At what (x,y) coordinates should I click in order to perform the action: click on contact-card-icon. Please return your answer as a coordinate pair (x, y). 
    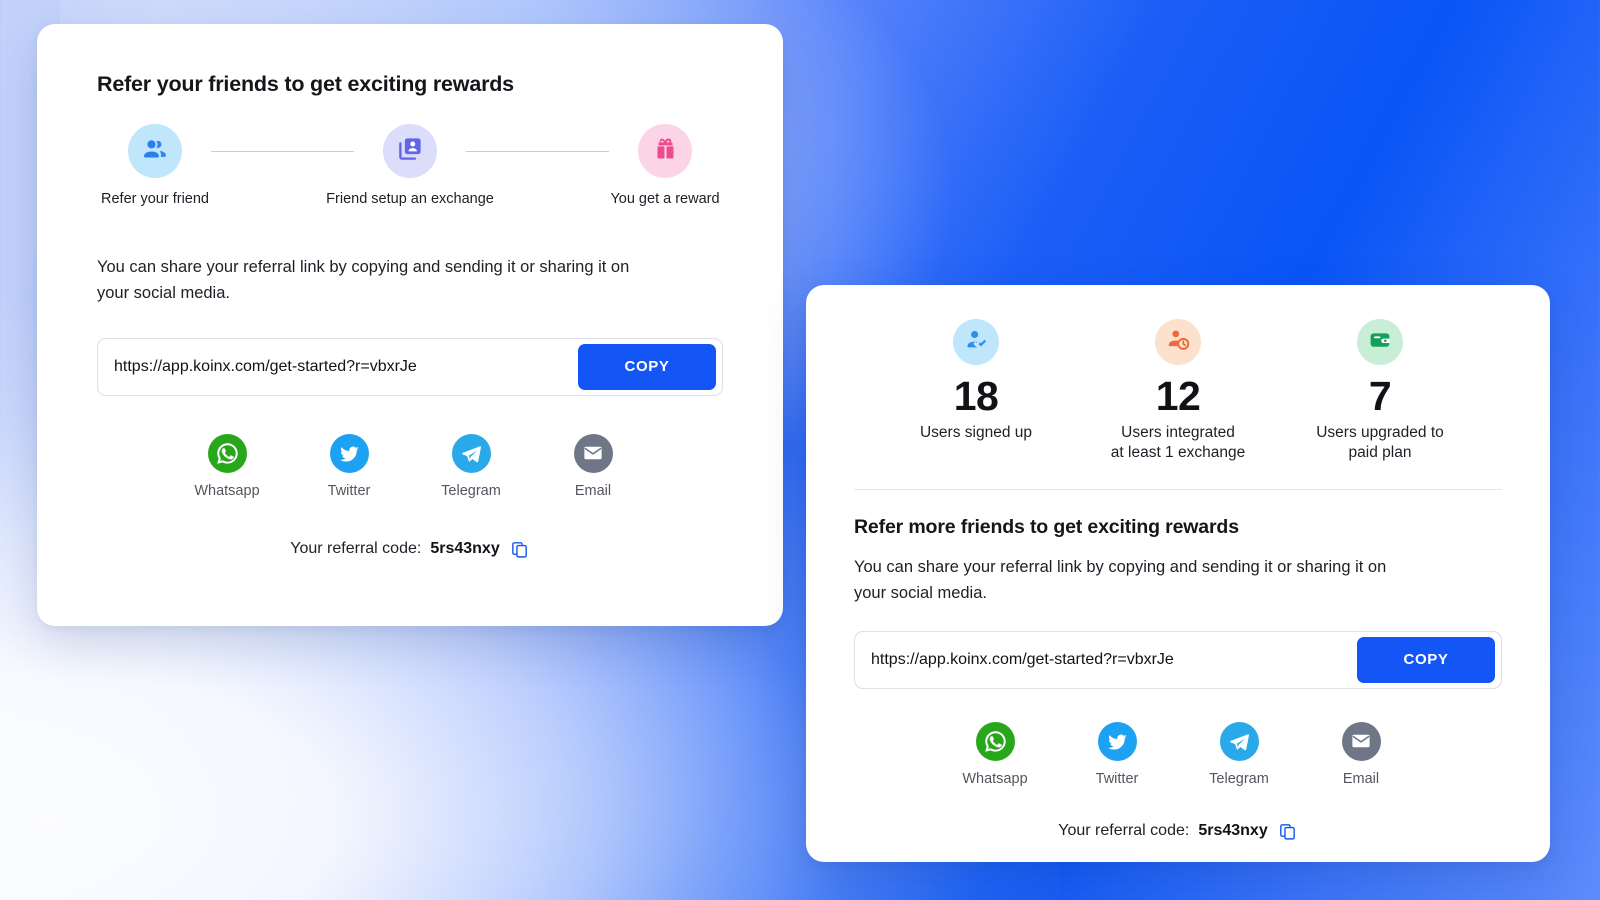
    Looking at the image, I should click on (410, 151).